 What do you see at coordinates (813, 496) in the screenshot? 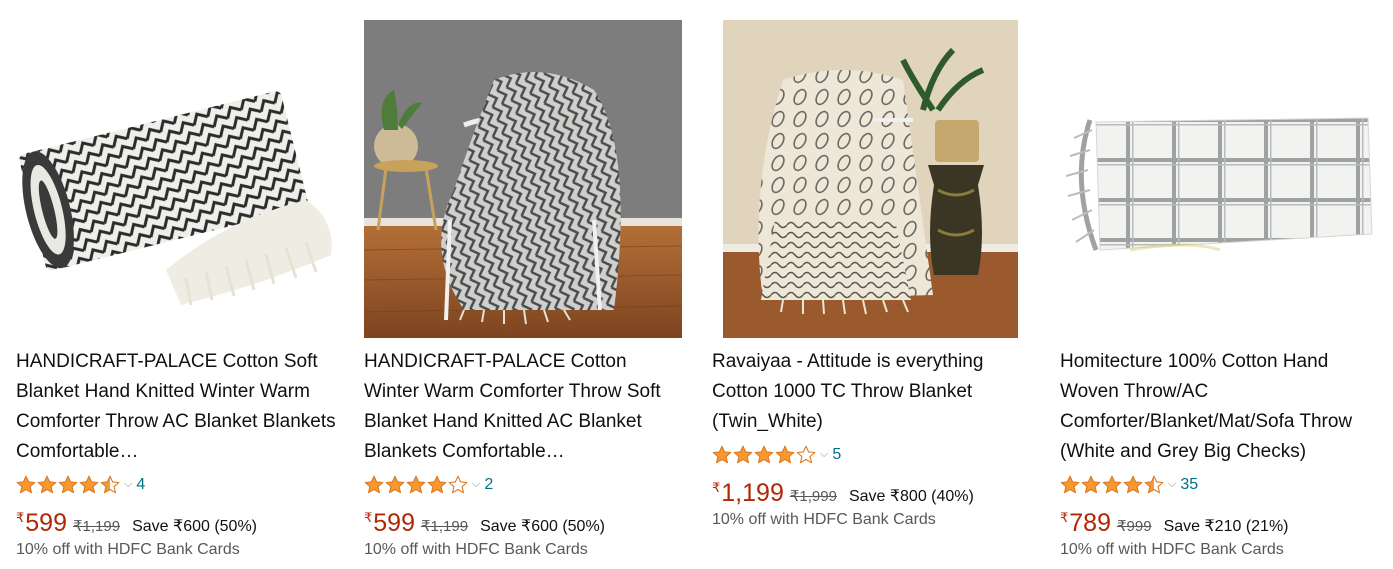
I see `list-price: ₹1,999` at bounding box center [813, 496].